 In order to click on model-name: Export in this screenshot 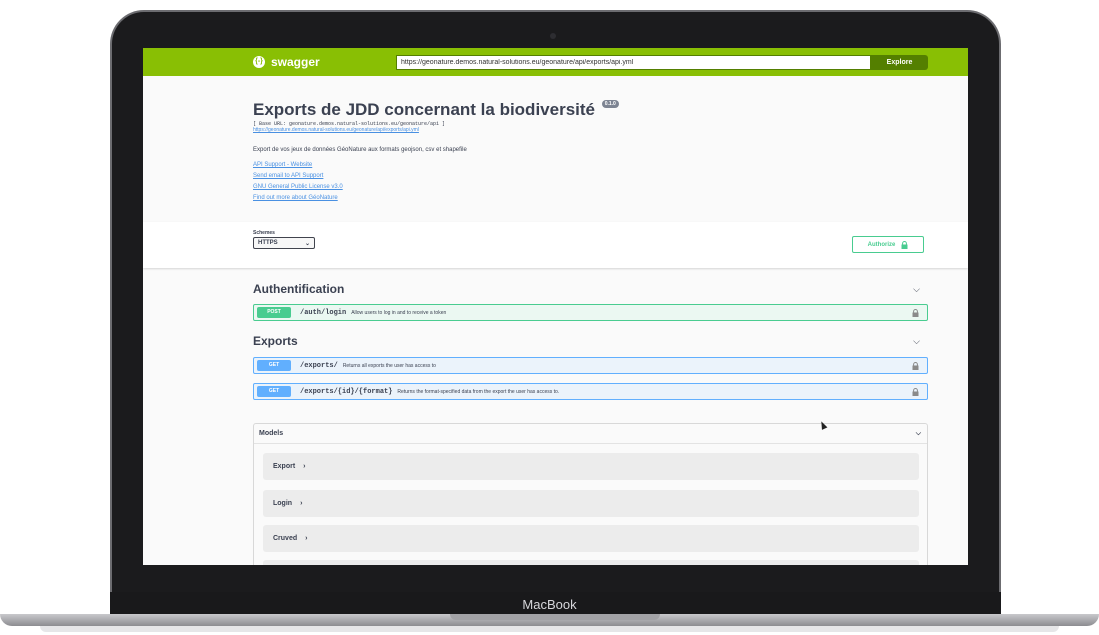, I will do `click(284, 466)`.